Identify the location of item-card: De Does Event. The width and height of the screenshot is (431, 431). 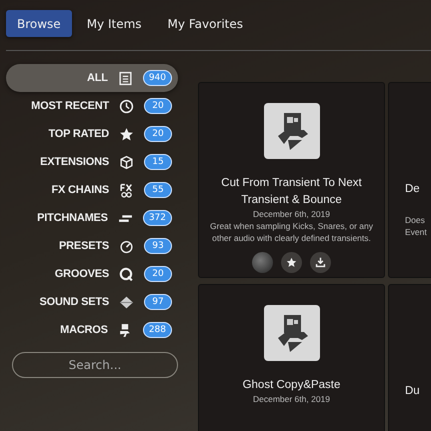
(409, 180).